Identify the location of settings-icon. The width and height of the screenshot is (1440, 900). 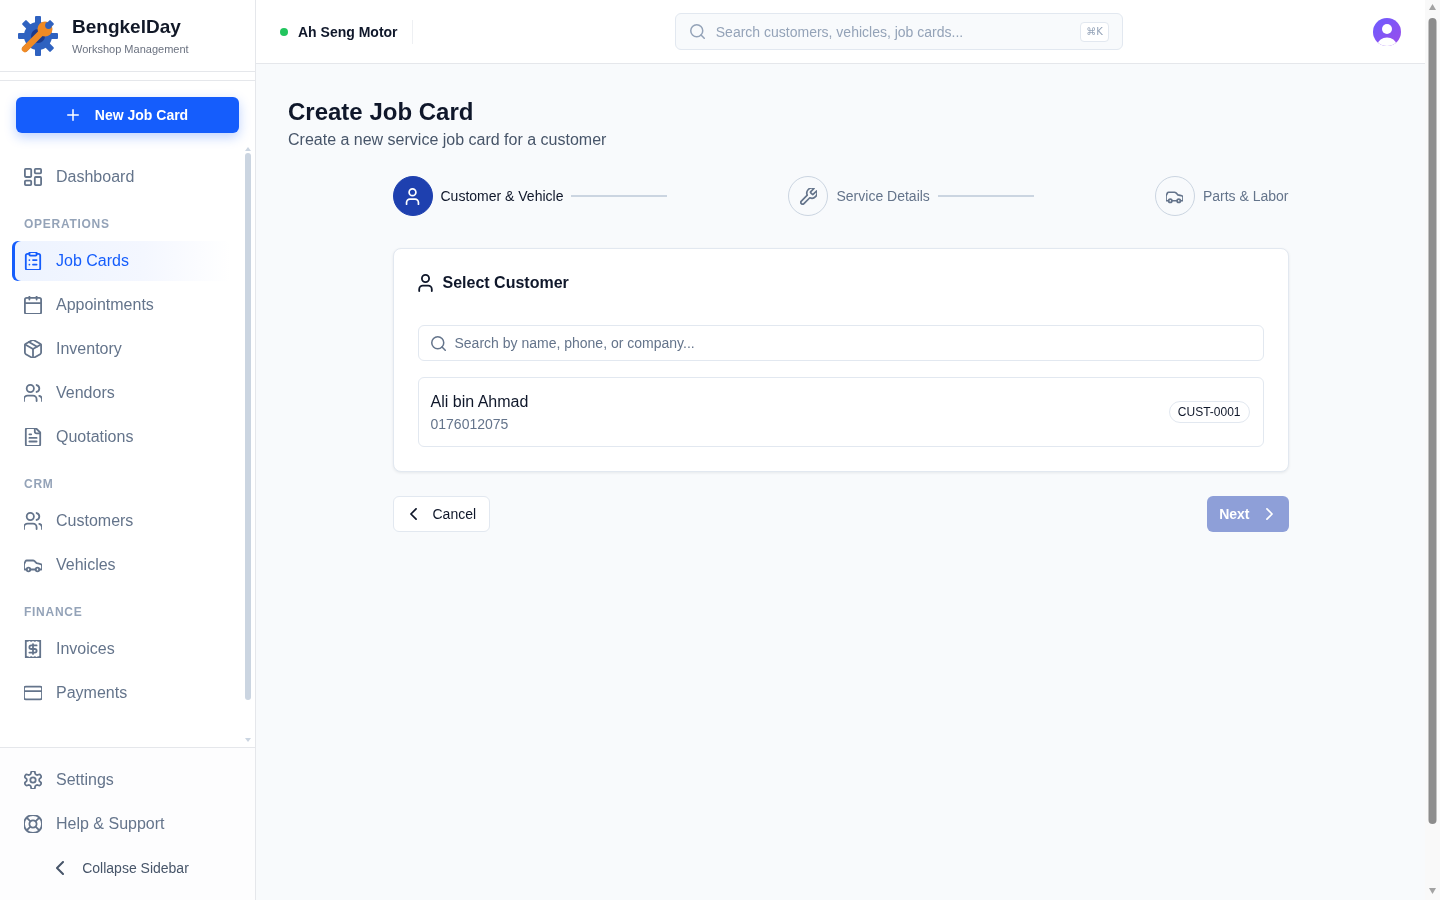
(33, 780).